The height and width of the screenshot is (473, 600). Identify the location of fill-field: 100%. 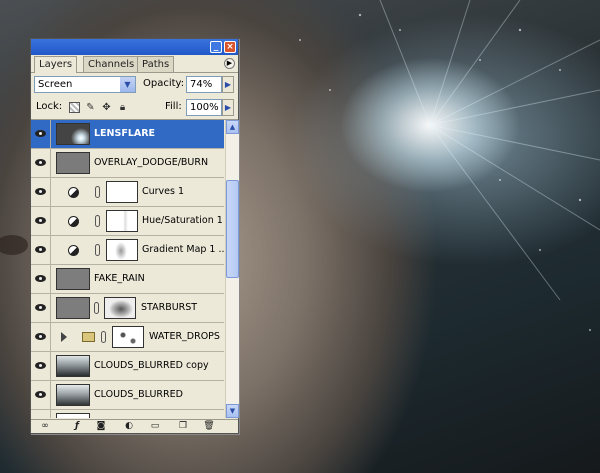
(204, 107).